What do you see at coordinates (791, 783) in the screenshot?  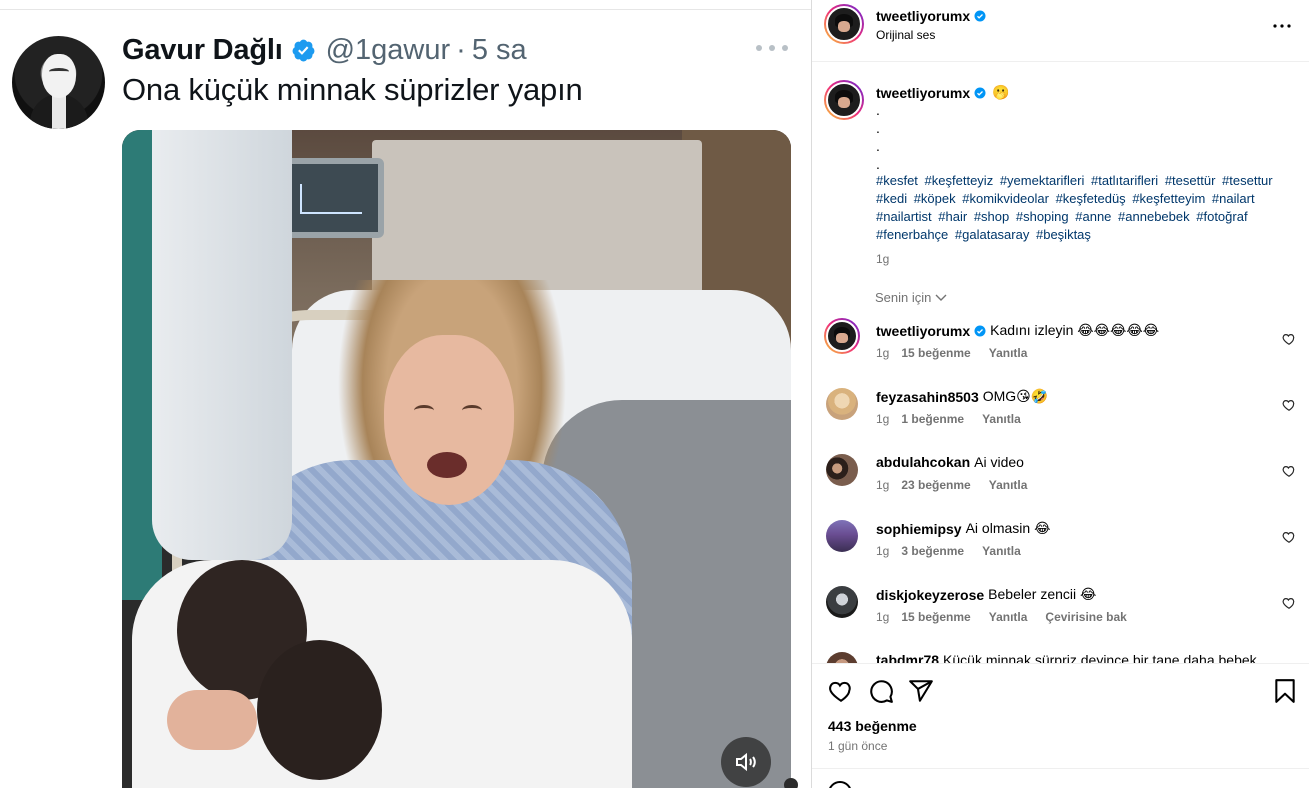 I see `carousel-indicator` at bounding box center [791, 783].